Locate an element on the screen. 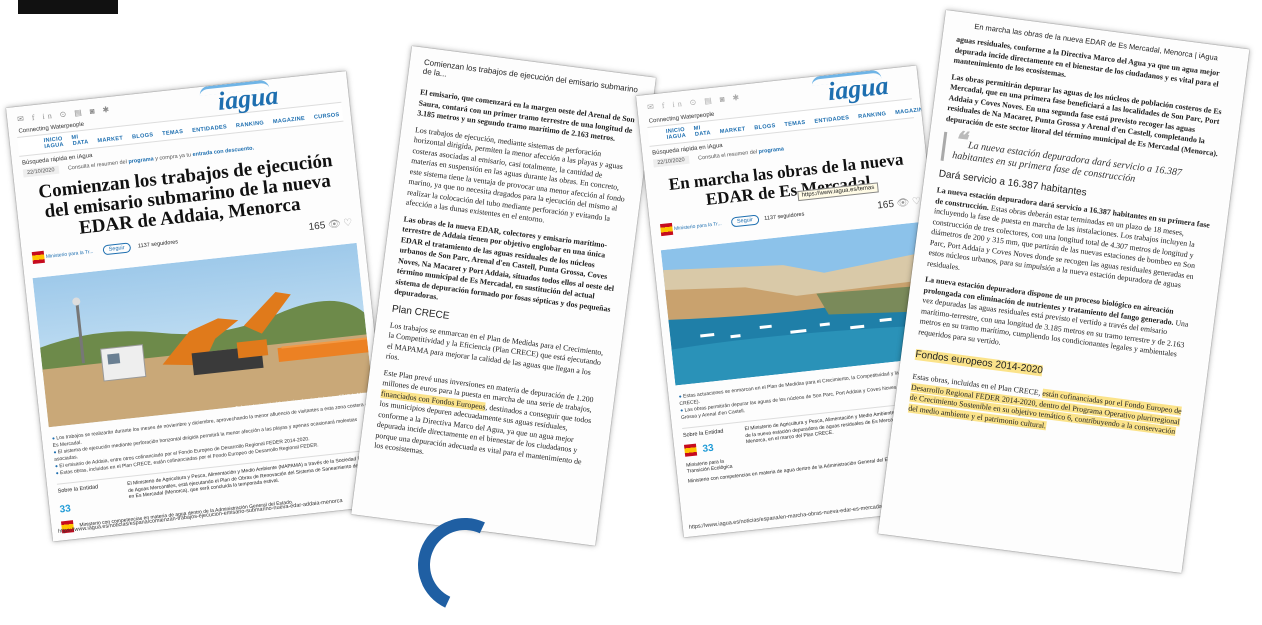  logo-strip is located at coordinates (68, 7).